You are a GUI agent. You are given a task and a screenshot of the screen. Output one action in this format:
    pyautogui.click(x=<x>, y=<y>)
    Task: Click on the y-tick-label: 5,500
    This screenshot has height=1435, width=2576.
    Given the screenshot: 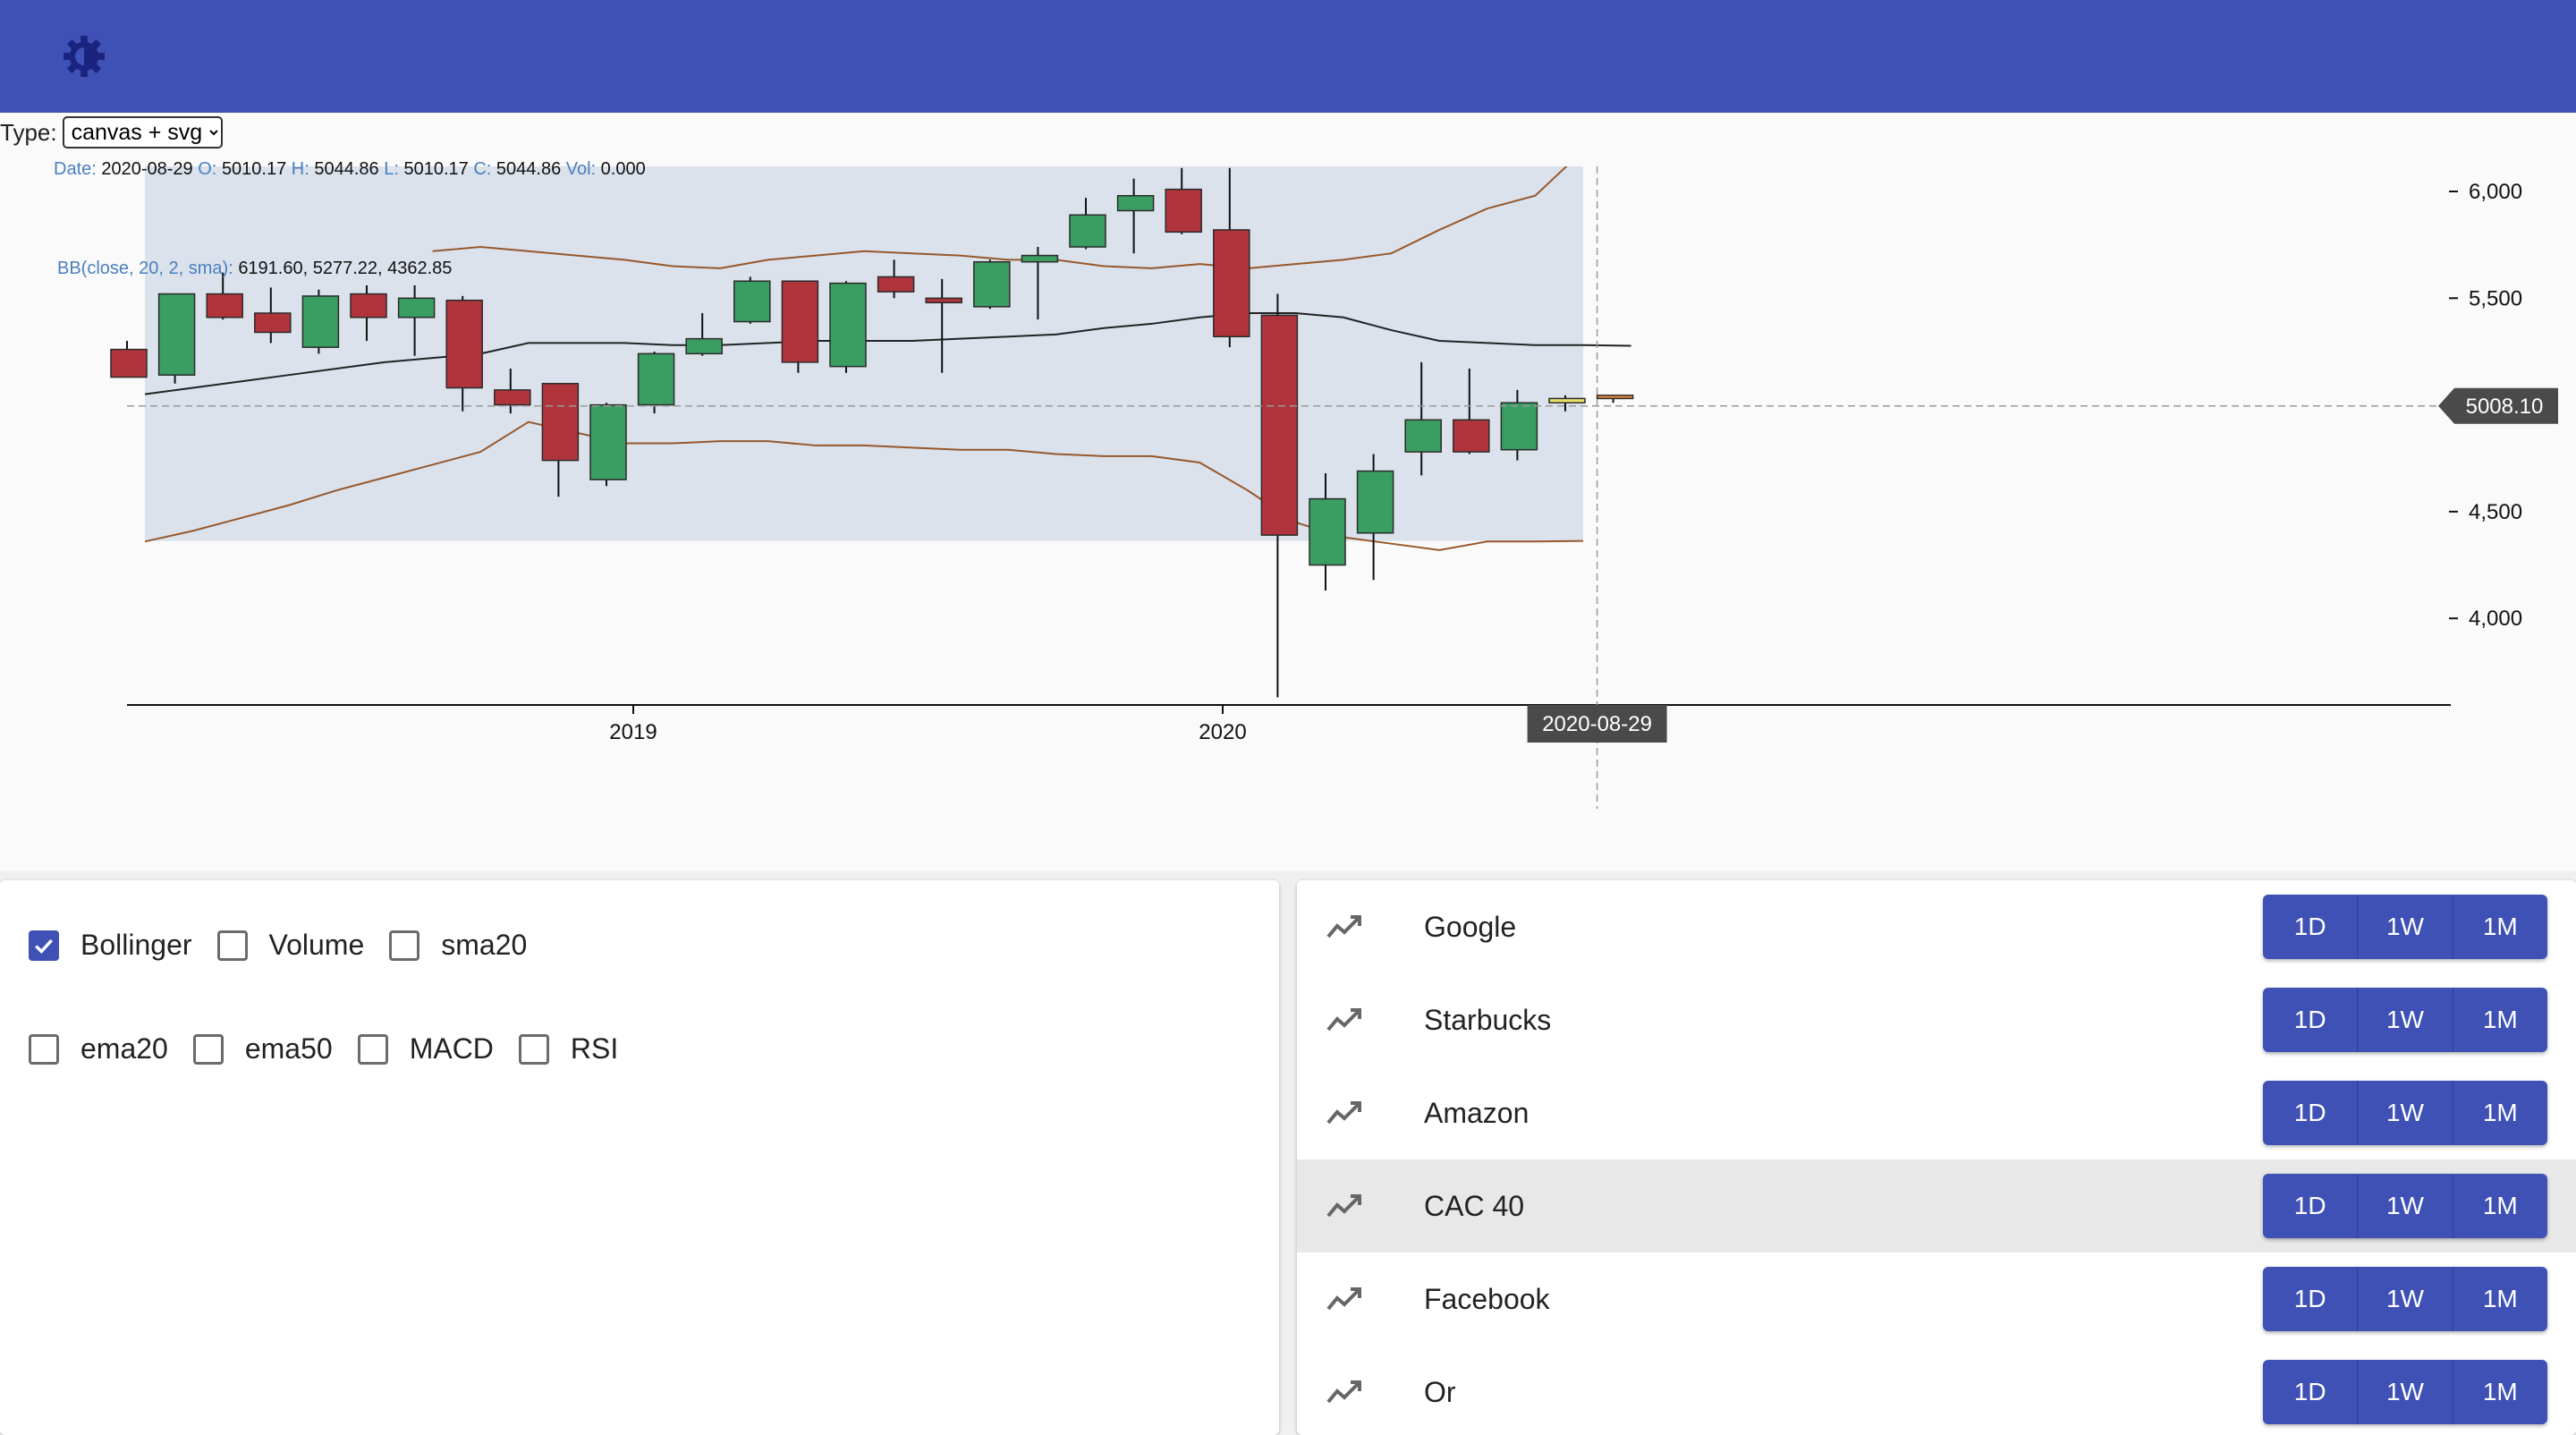 What is the action you would take?
    pyautogui.click(x=2495, y=298)
    